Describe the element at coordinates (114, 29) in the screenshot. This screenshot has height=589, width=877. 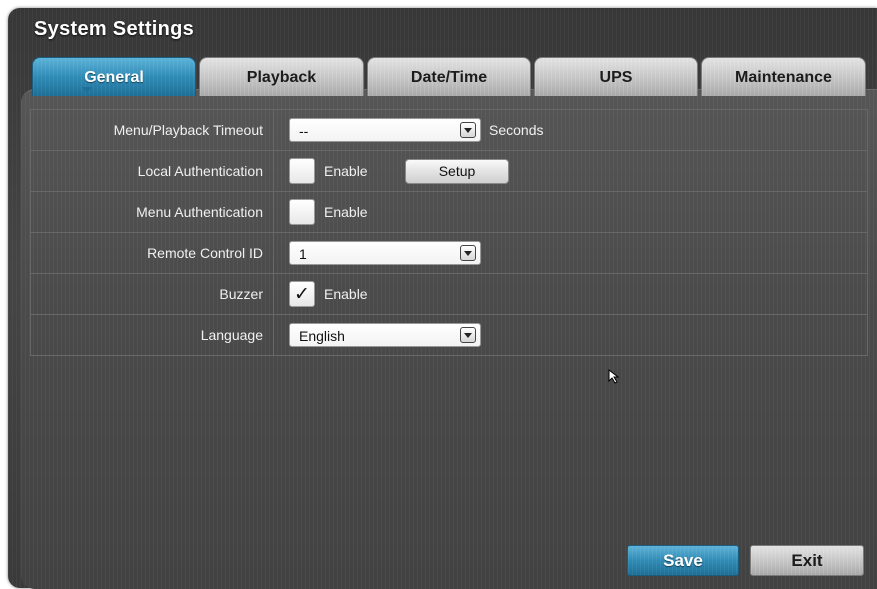
I see `window-title: System Settings` at that location.